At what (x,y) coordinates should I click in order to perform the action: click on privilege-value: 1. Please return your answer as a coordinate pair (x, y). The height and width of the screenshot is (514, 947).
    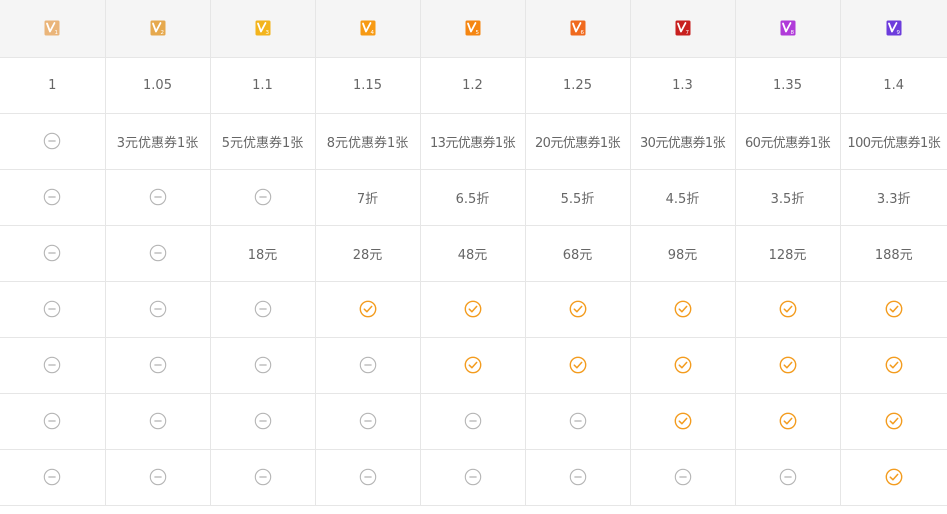
    Looking at the image, I should click on (52, 85).